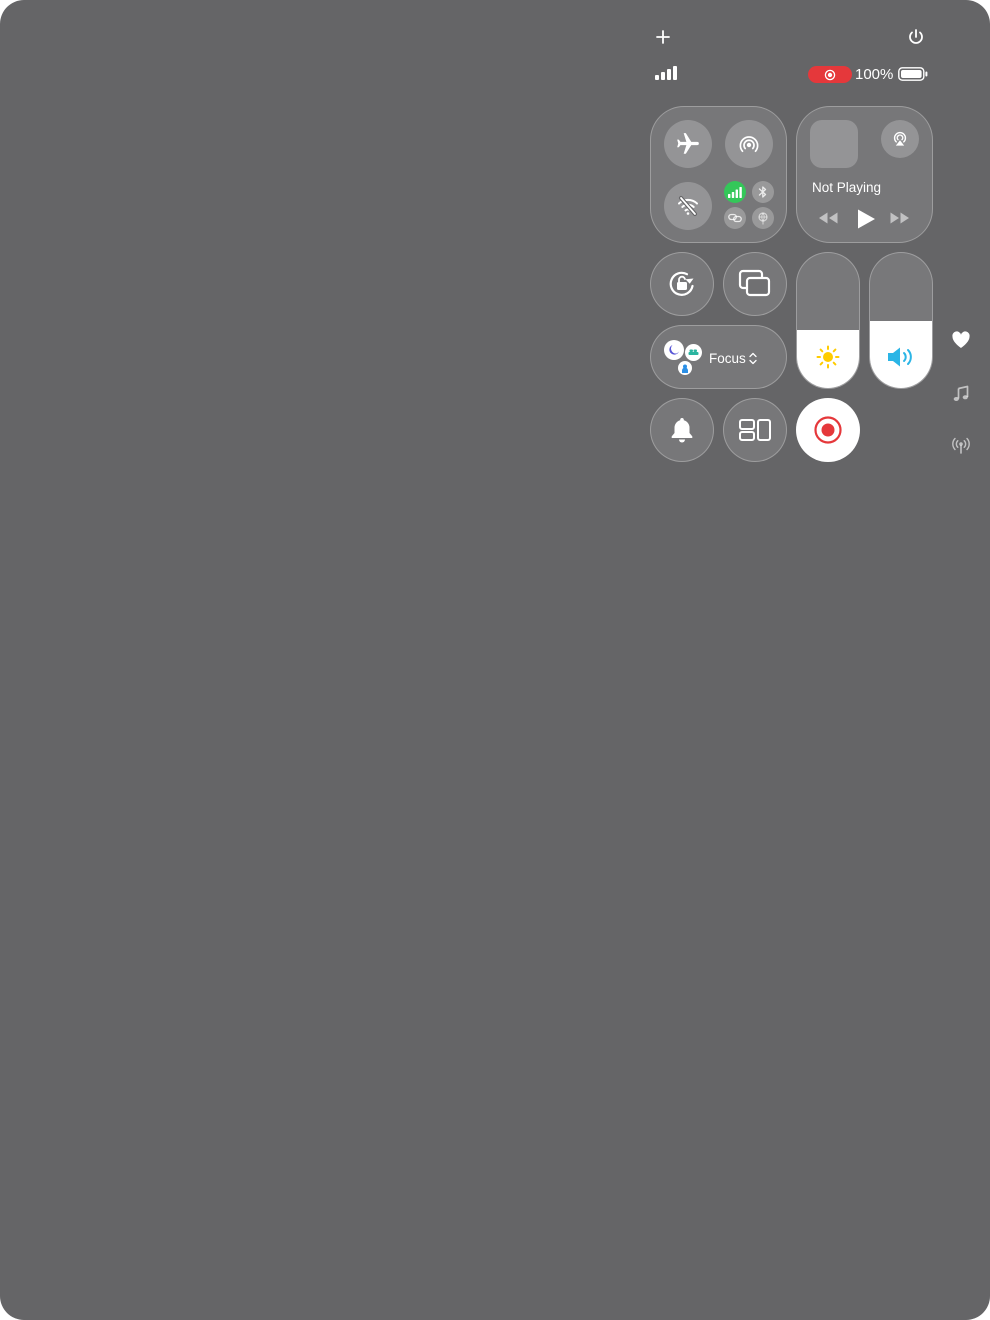 This screenshot has width=990, height=1320. Describe the element at coordinates (847, 187) in the screenshot. I see `now-playing-status: Not Playing` at that location.